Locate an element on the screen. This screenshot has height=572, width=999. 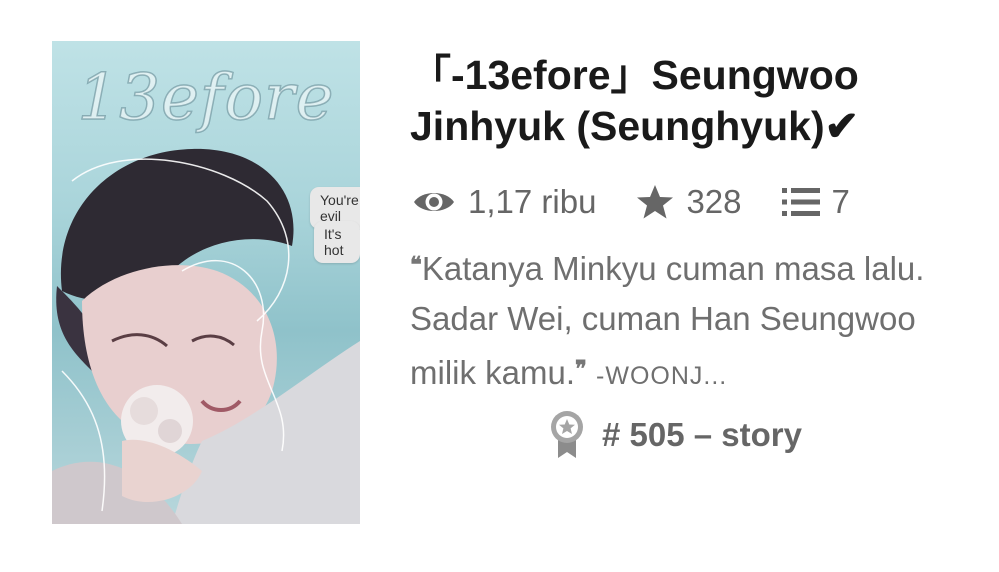
ranking-label: # 505 – story is located at coordinates (702, 434).